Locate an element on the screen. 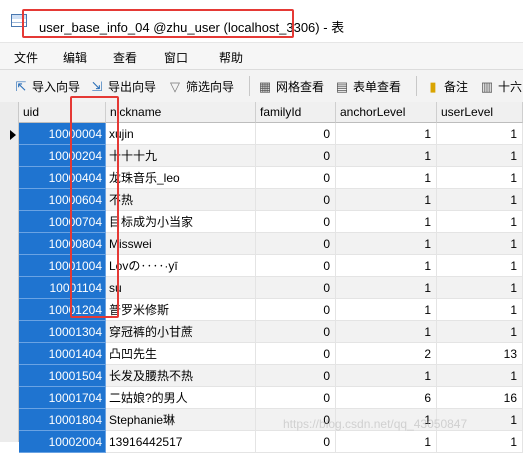 The width and height of the screenshot is (523, 453). uid-column-highlight-box is located at coordinates (94, 207).